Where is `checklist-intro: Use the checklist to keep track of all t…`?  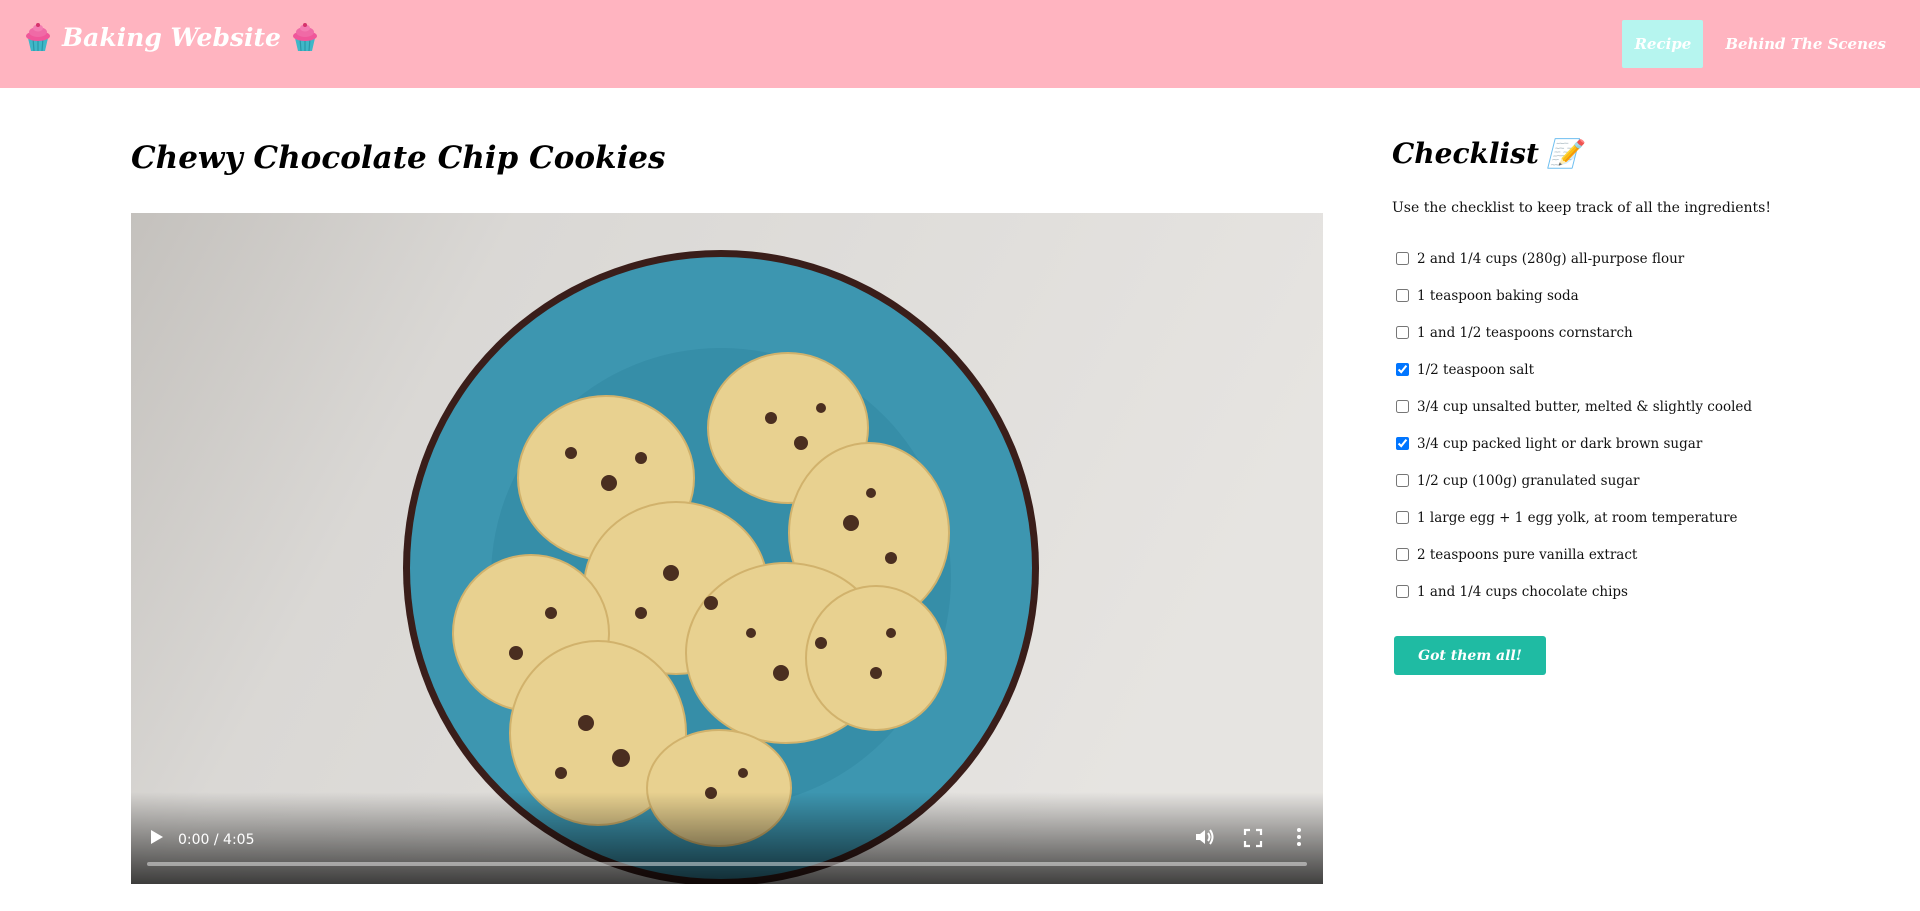 checklist-intro: Use the checklist to keep track of all t… is located at coordinates (1581, 208).